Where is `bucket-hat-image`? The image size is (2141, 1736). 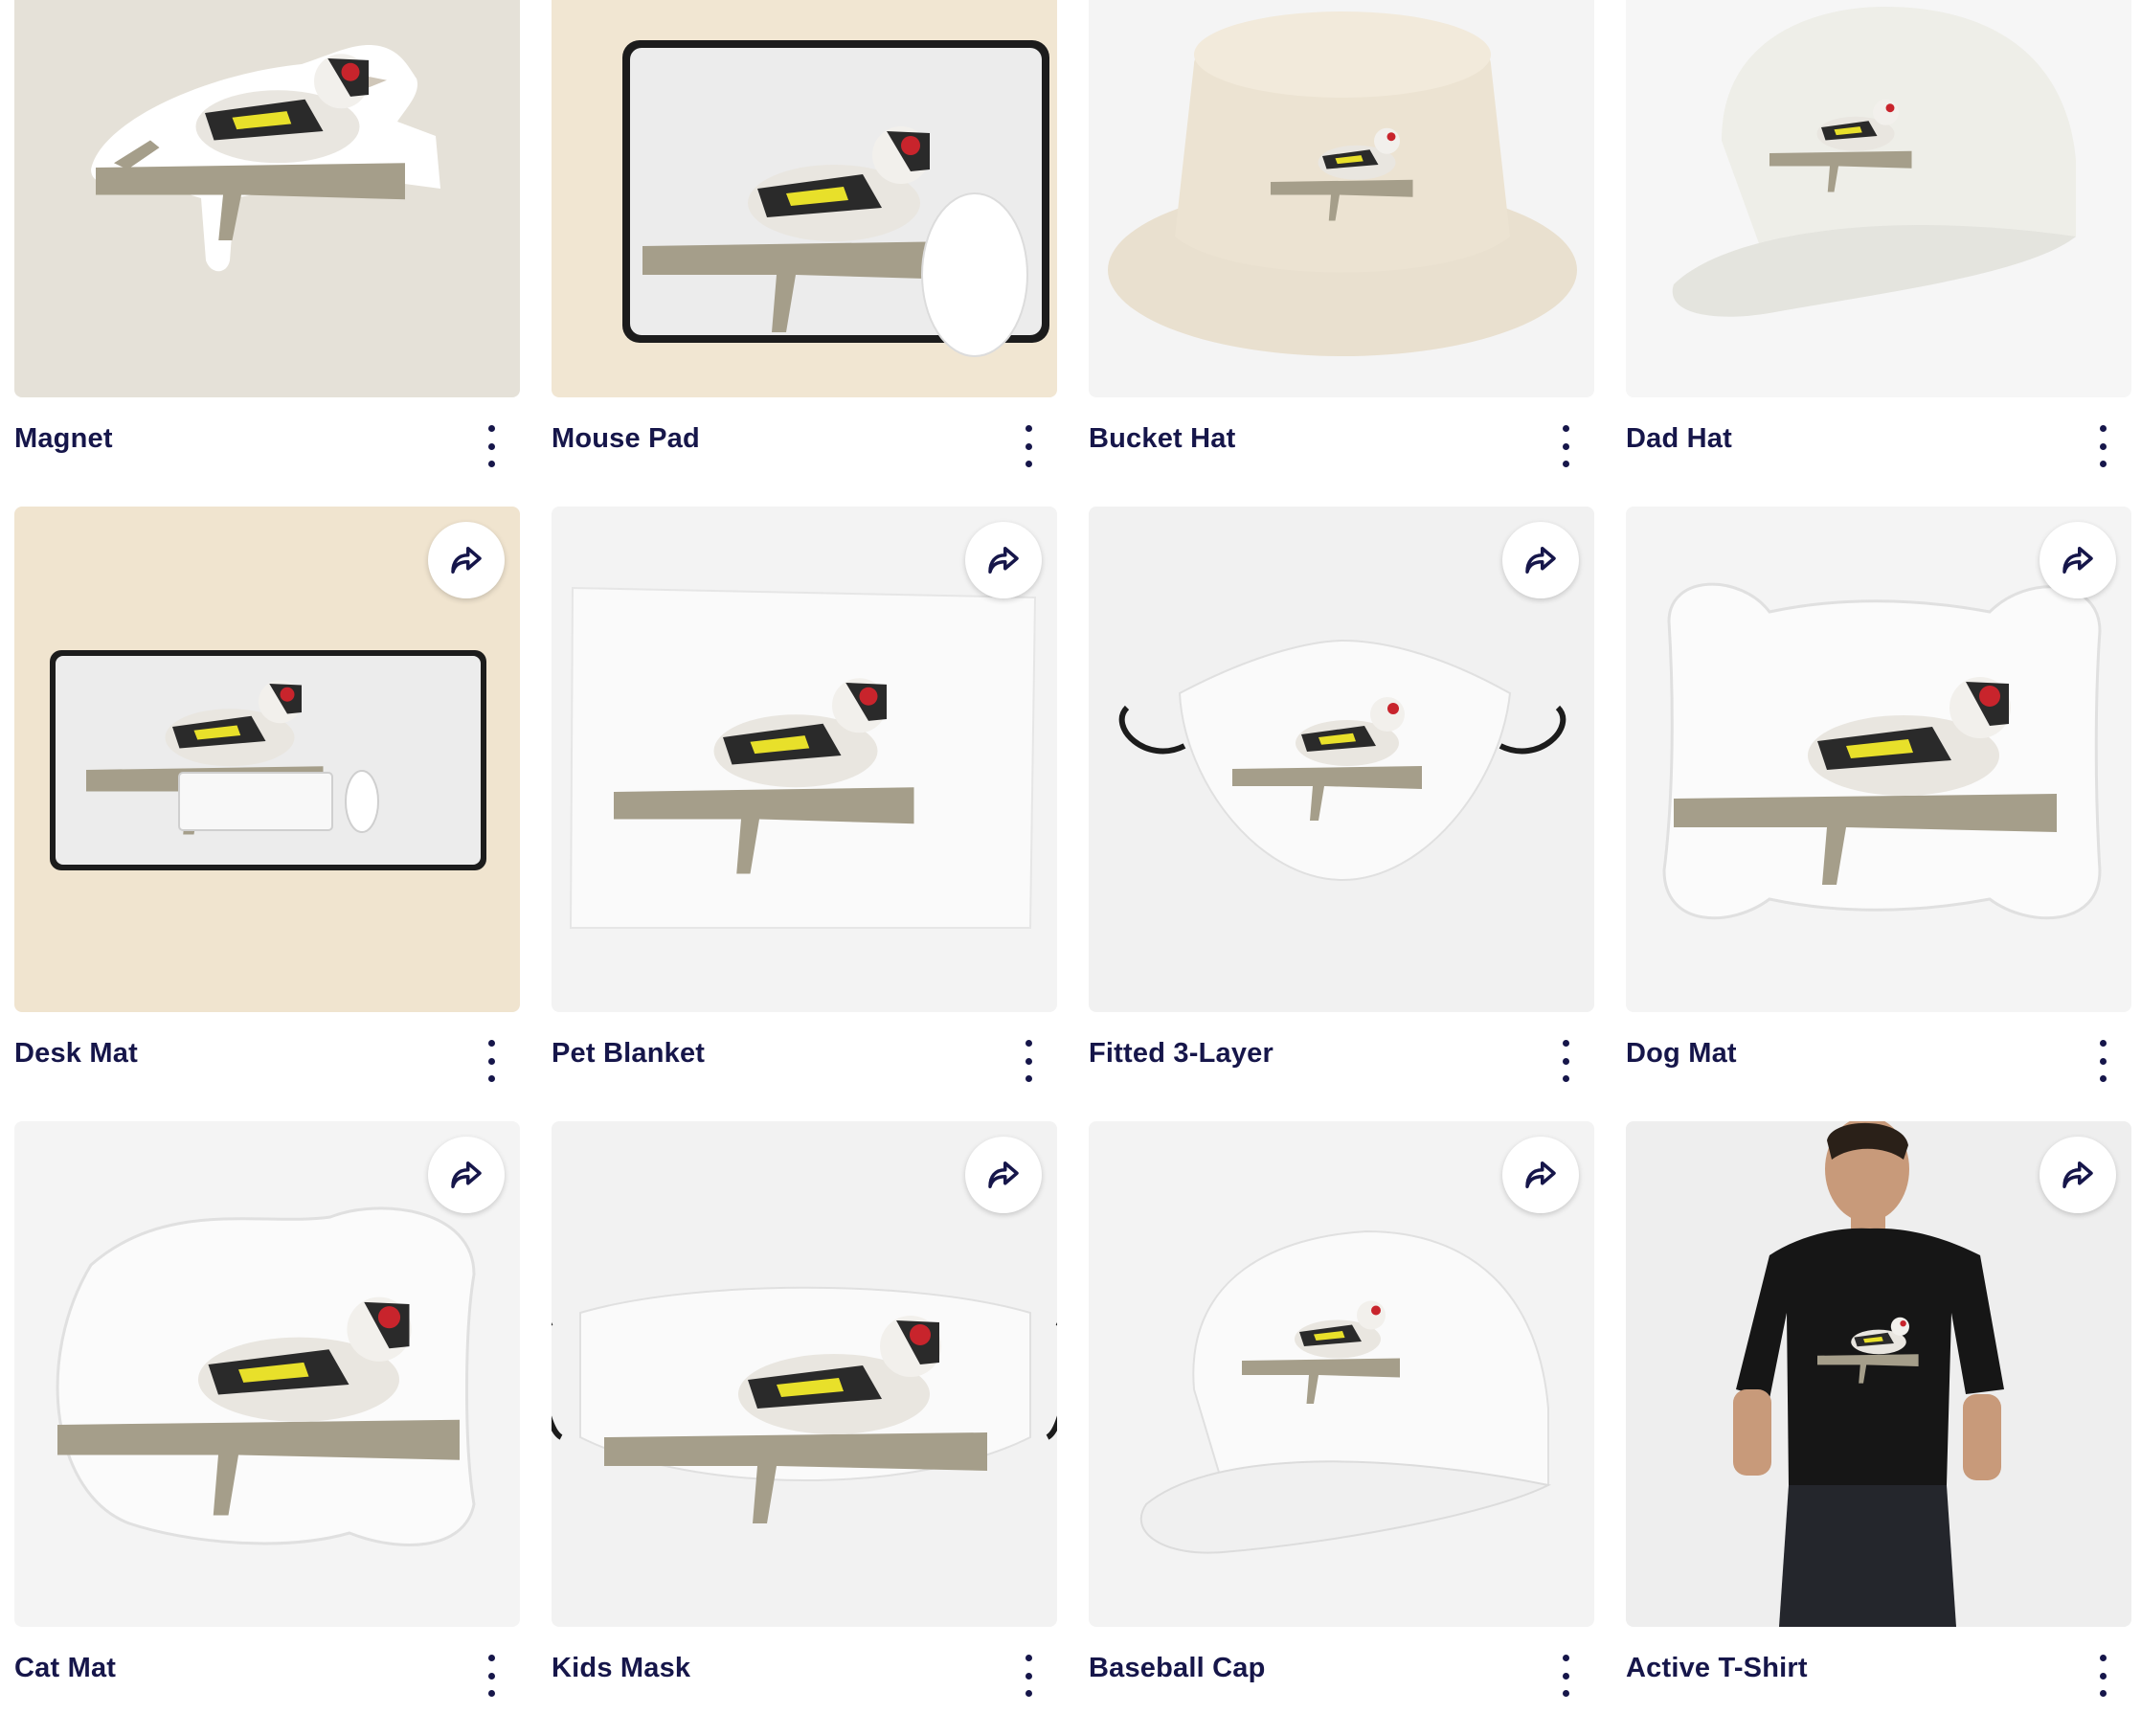 bucket-hat-image is located at coordinates (1342, 183).